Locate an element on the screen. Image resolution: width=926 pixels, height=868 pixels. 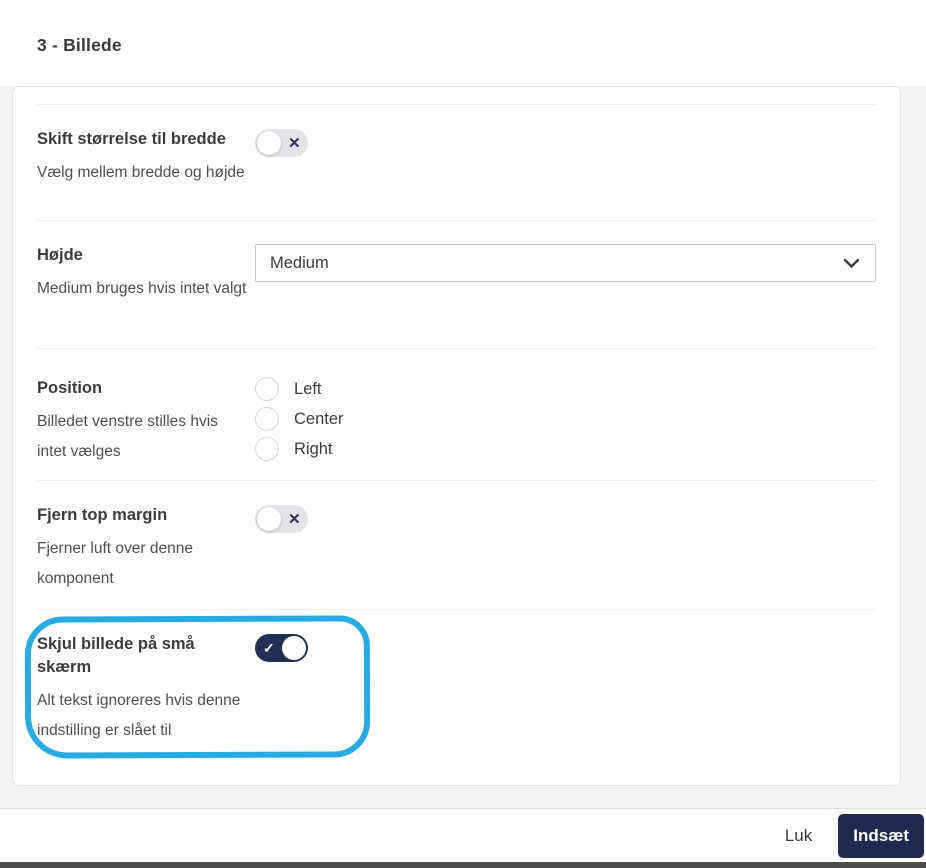
insert-button: Indsæt is located at coordinates (881, 835).